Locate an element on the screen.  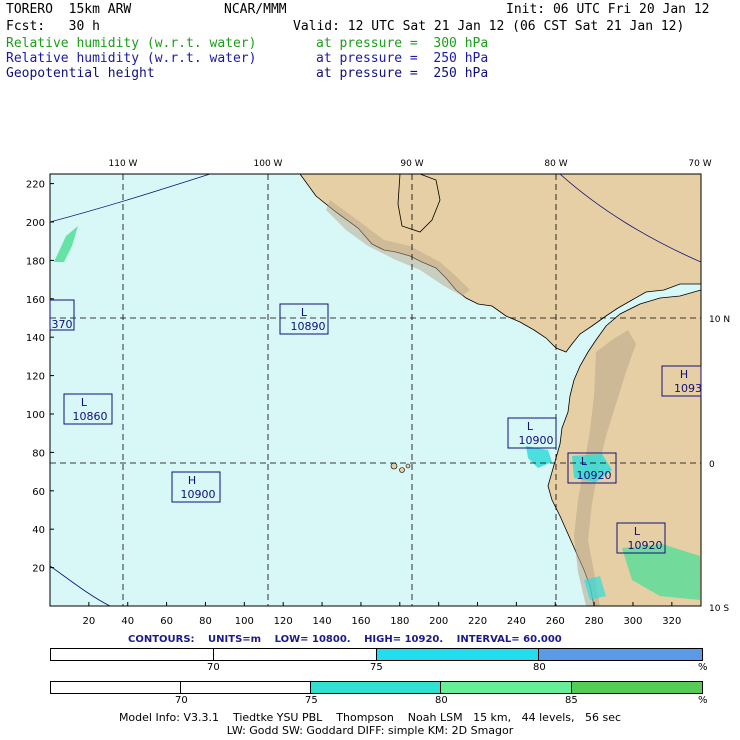
contour-high: HIGH= 10920. is located at coordinates (404, 639).